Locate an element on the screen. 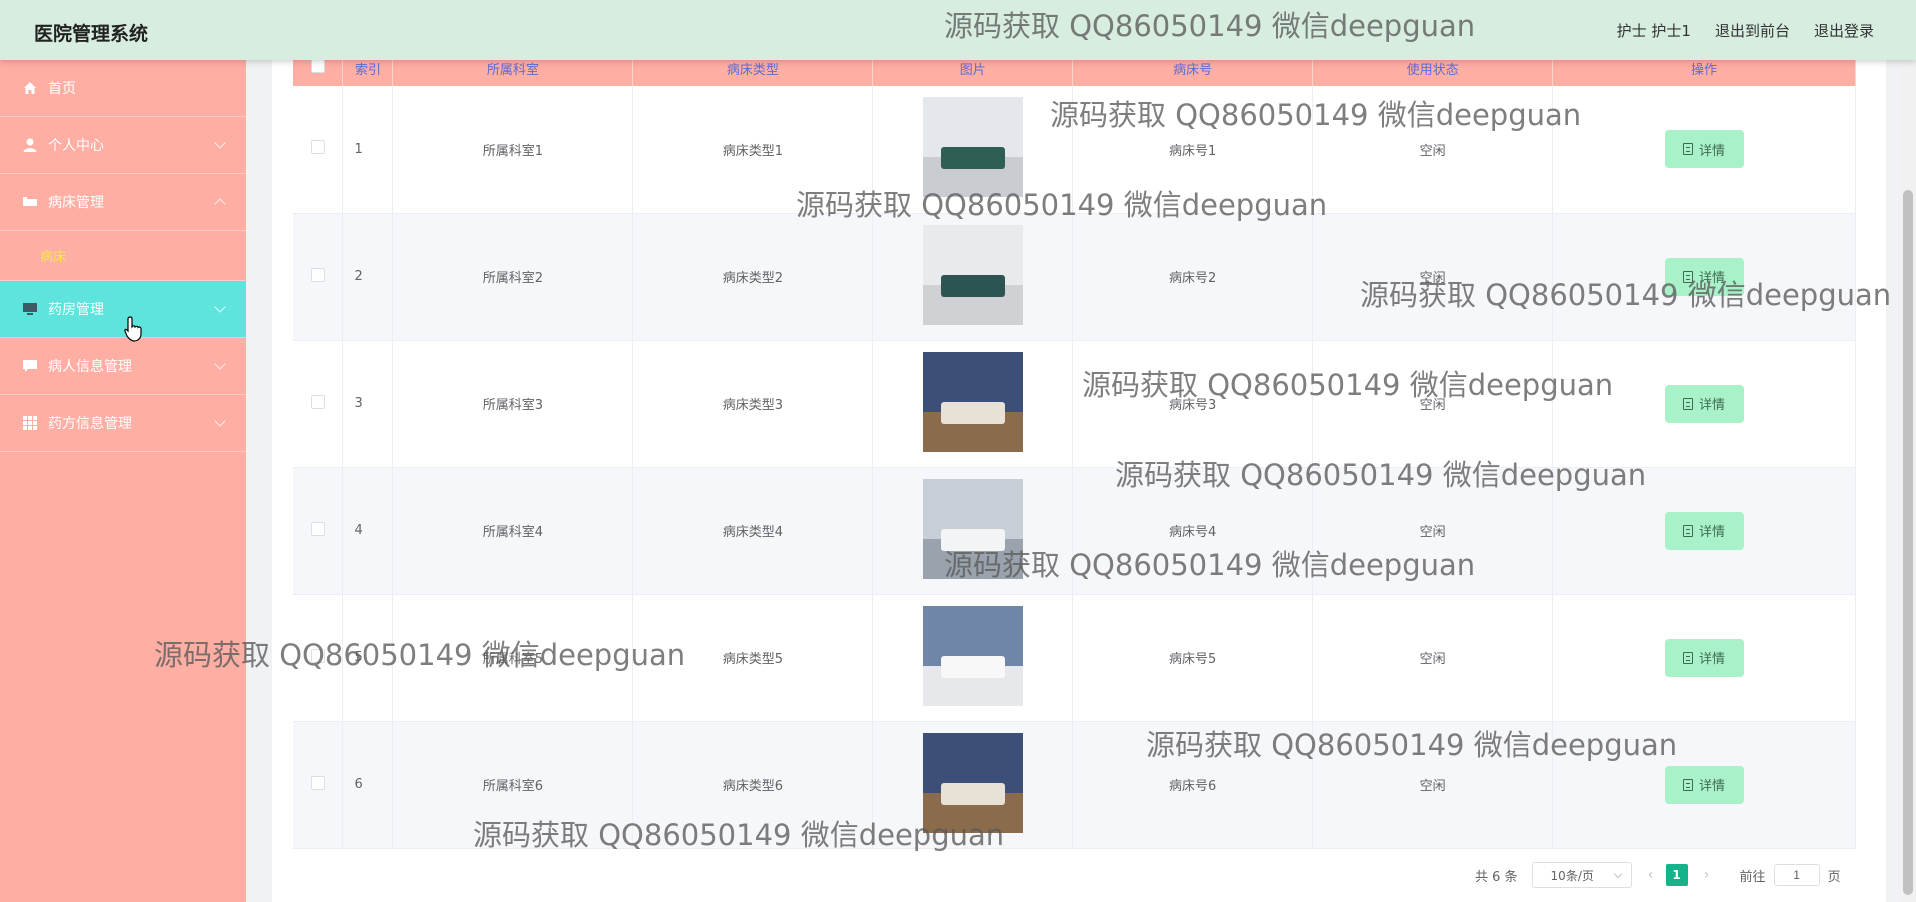 This screenshot has height=902, width=1916. table-row: 3 所属科室3 病床类型3 病床号3 空闲 详情 is located at coordinates (1074, 404).